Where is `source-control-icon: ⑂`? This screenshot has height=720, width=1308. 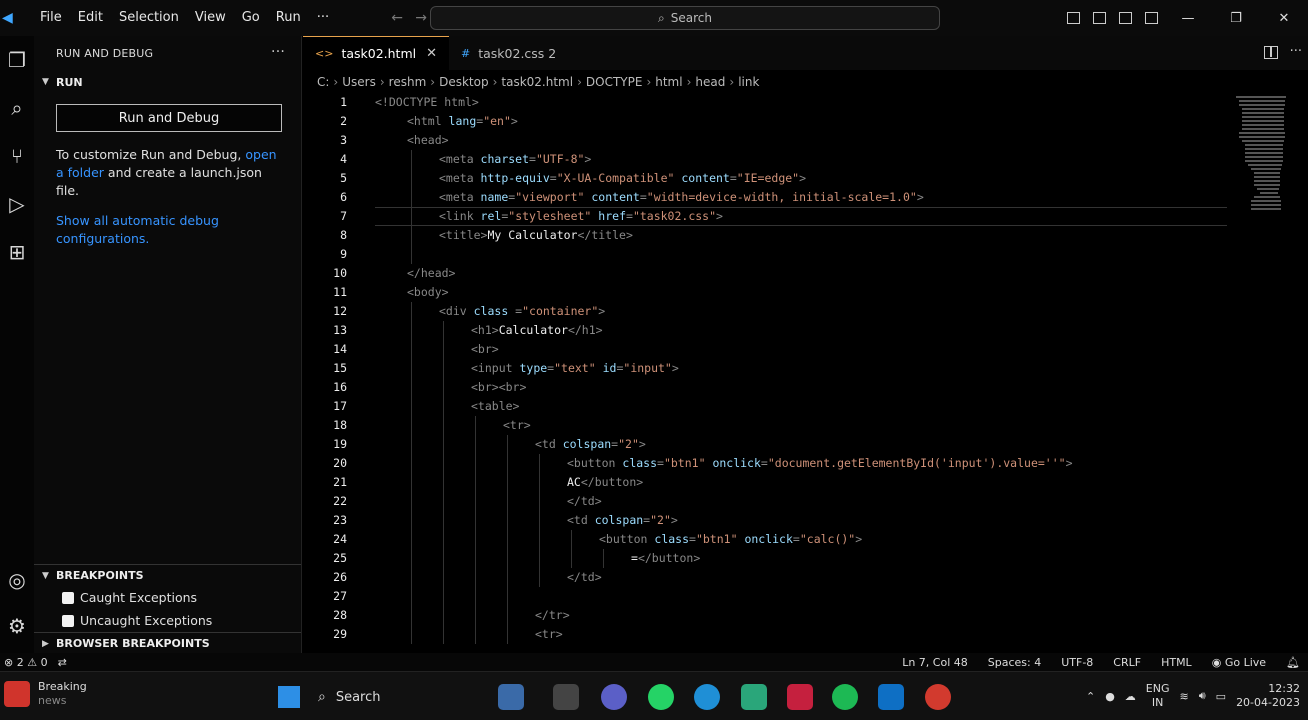 source-control-icon: ⑂ is located at coordinates (17, 156).